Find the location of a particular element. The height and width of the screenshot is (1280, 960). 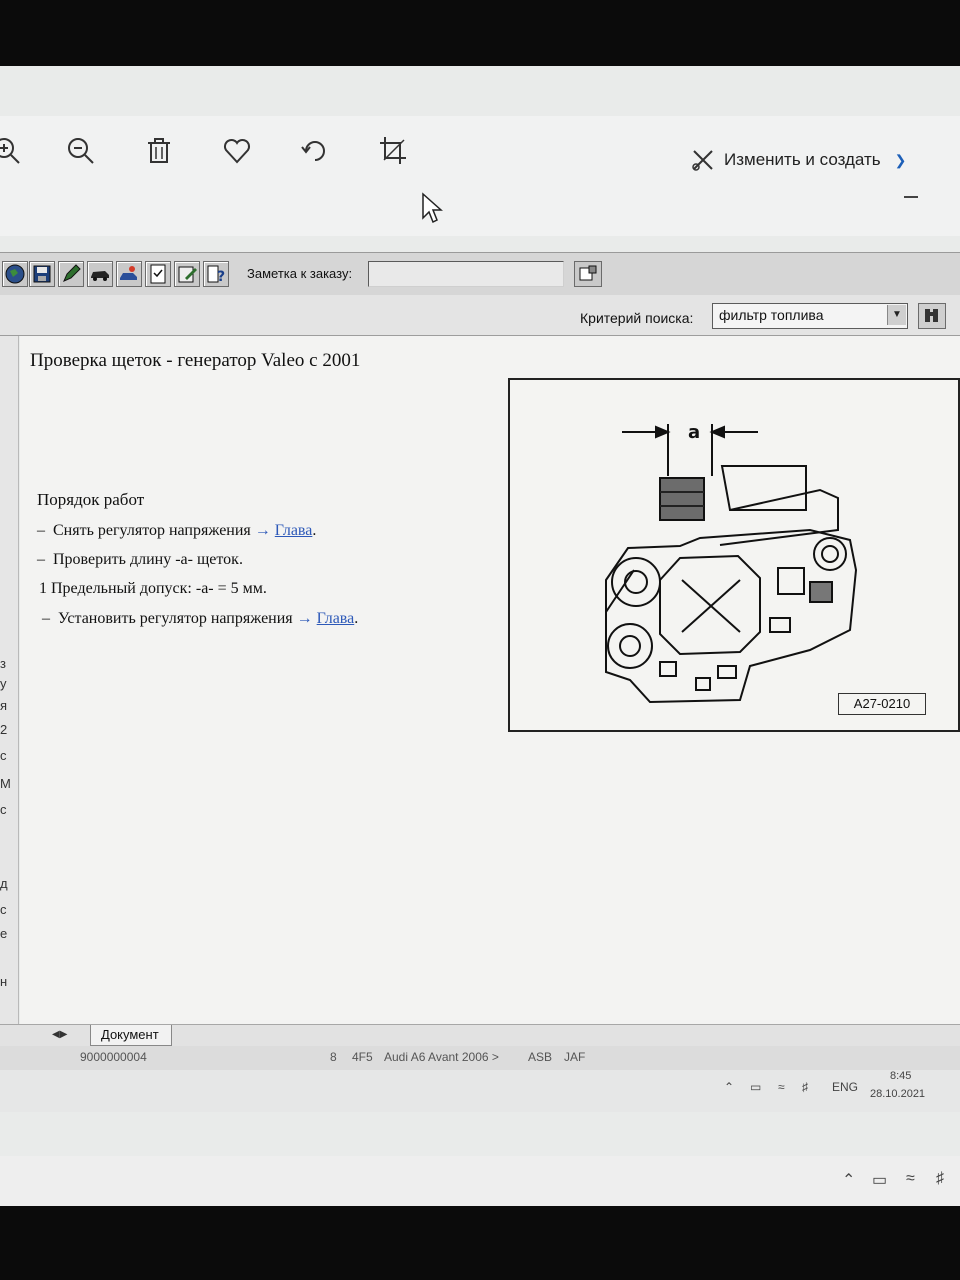

save-icon is located at coordinates (42, 274).